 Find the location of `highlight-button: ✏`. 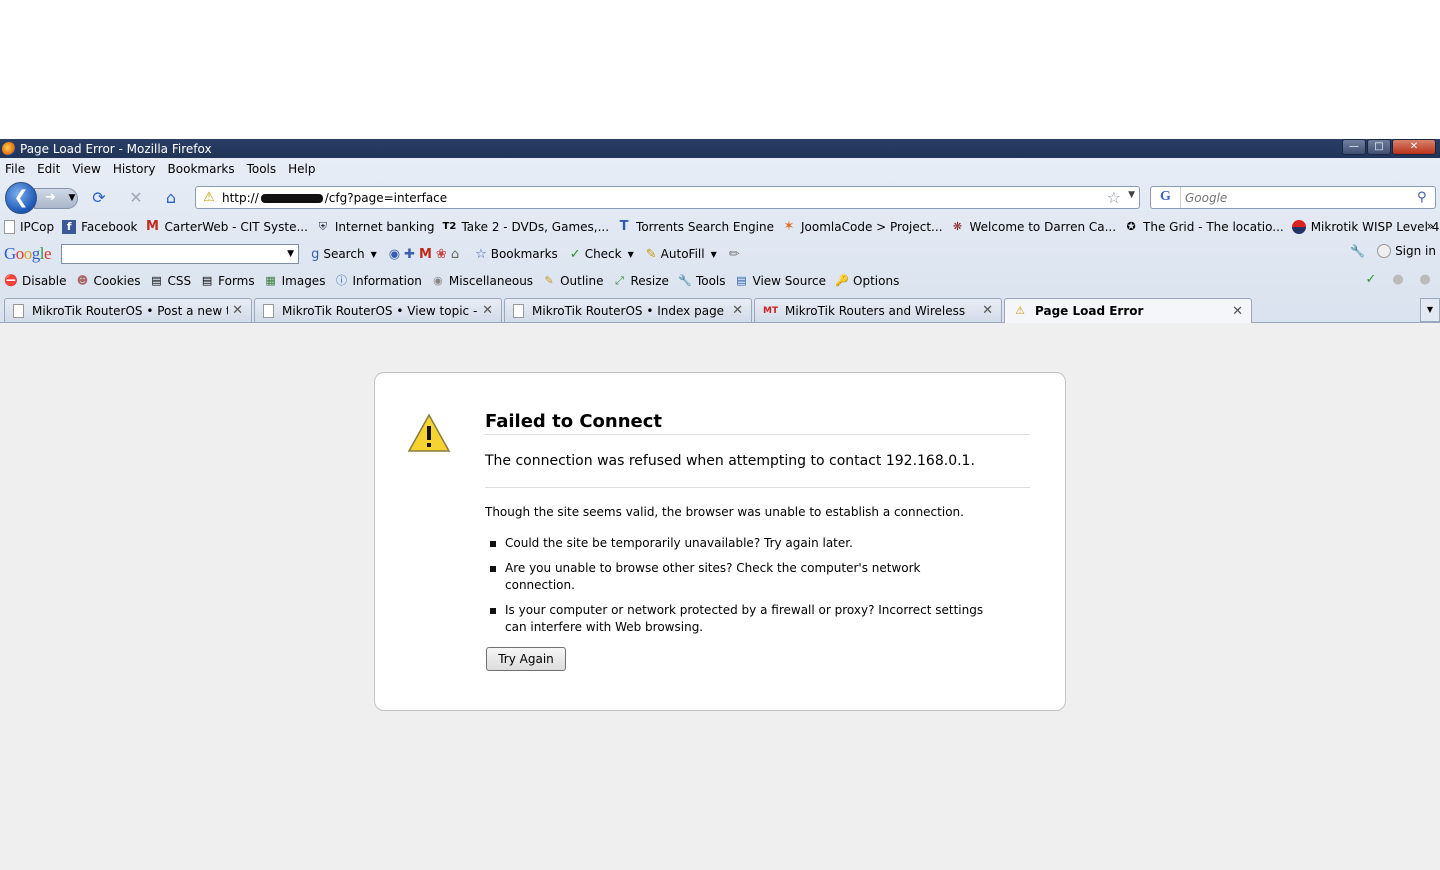

highlight-button: ✏ is located at coordinates (736, 254).